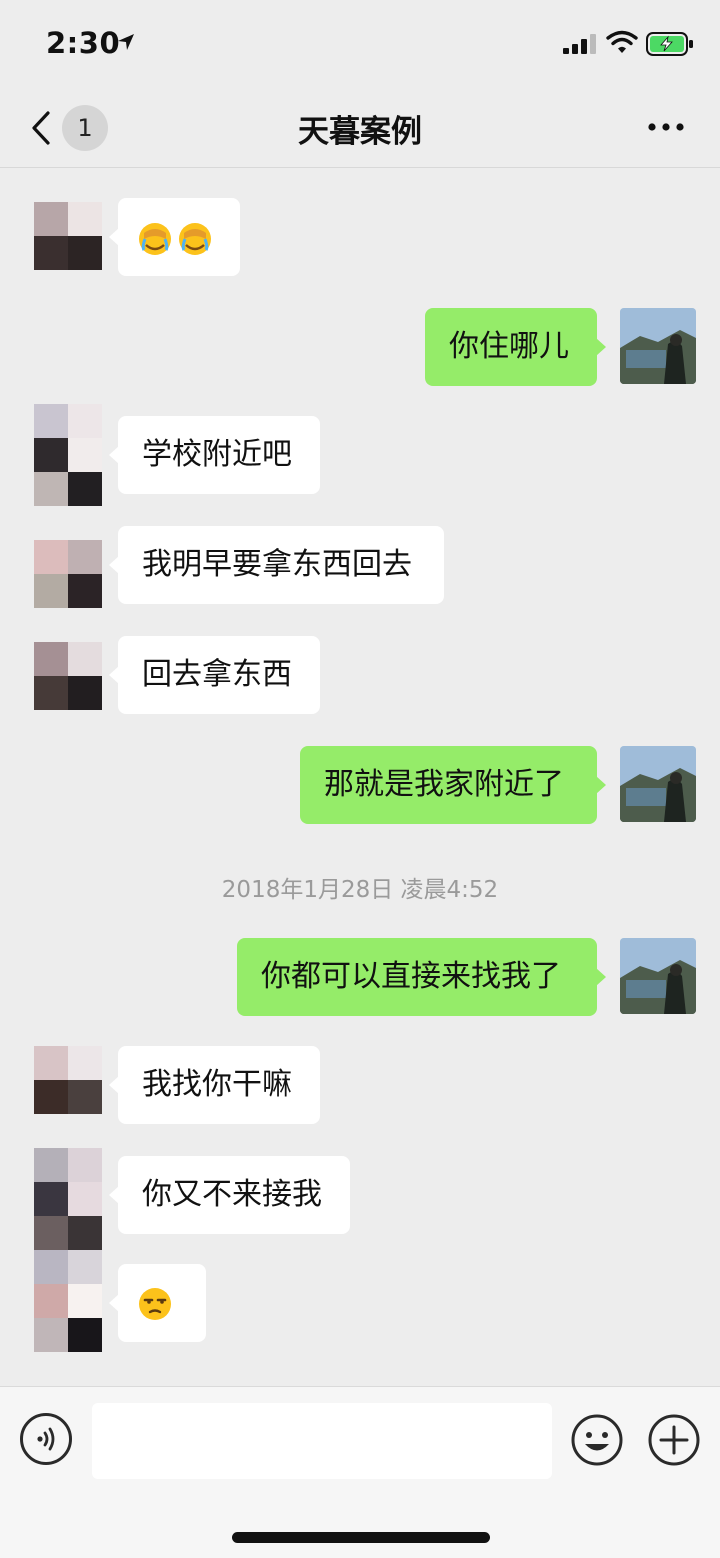 The height and width of the screenshot is (1558, 720). I want to click on message-timestamp: 2018年1月28日 凌晨4:52, so click(360, 890).